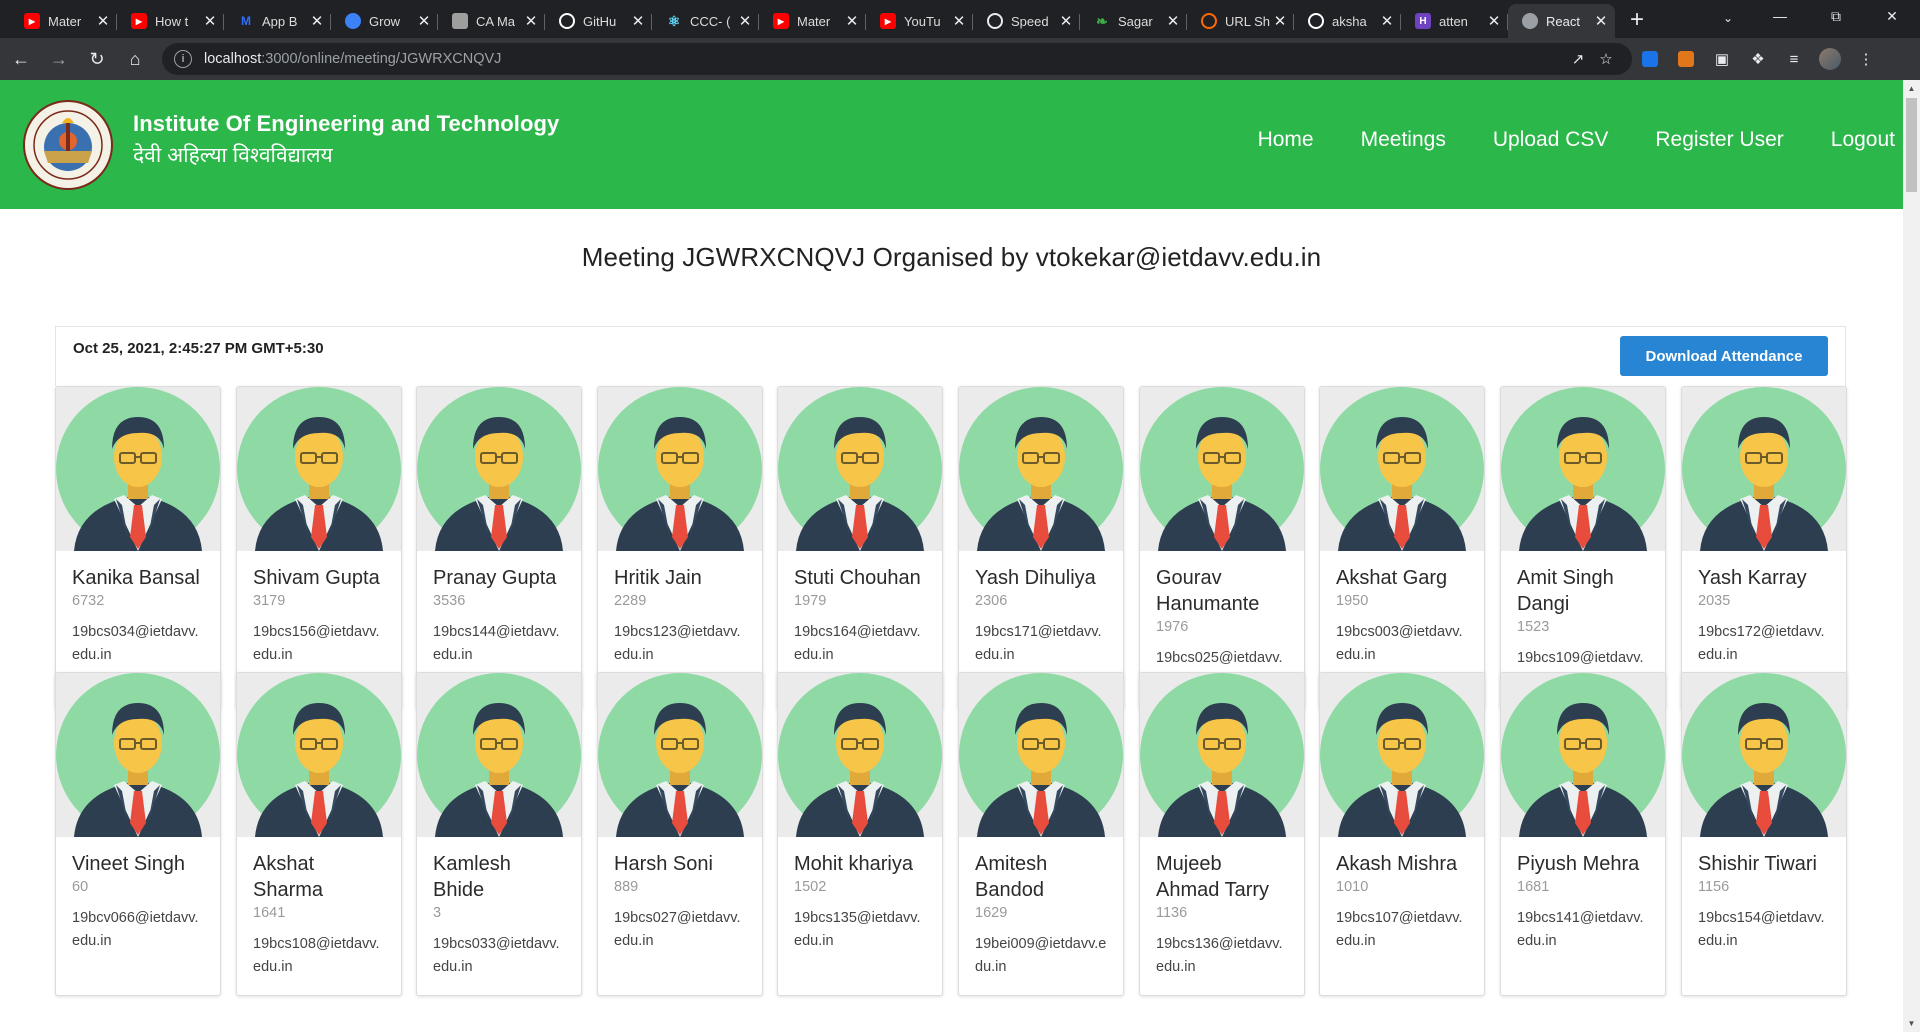  I want to click on profile-avatar, so click(1830, 59).